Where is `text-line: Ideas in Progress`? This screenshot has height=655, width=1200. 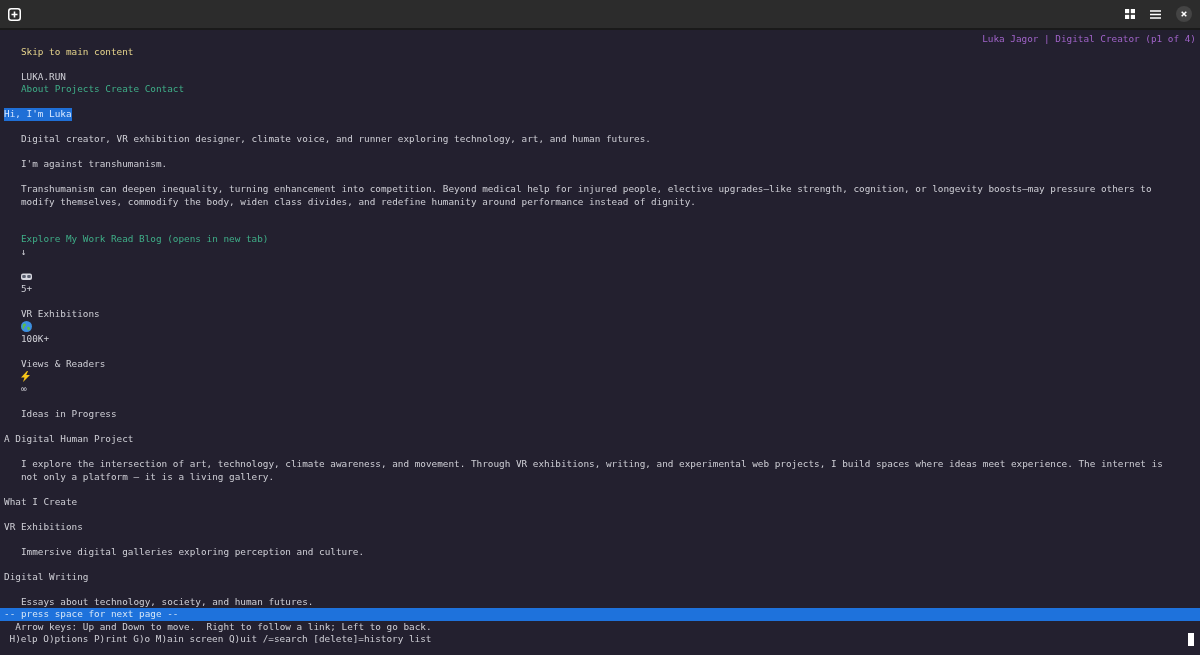
text-line: Ideas in Progress is located at coordinates (68, 414).